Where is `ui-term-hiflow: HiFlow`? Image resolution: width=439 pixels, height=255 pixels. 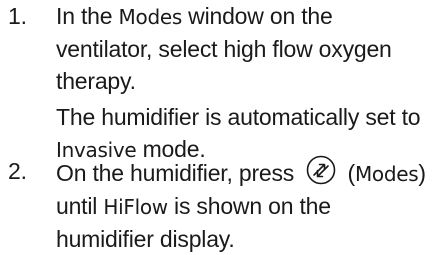 ui-term-hiflow: HiFlow is located at coordinates (135, 207).